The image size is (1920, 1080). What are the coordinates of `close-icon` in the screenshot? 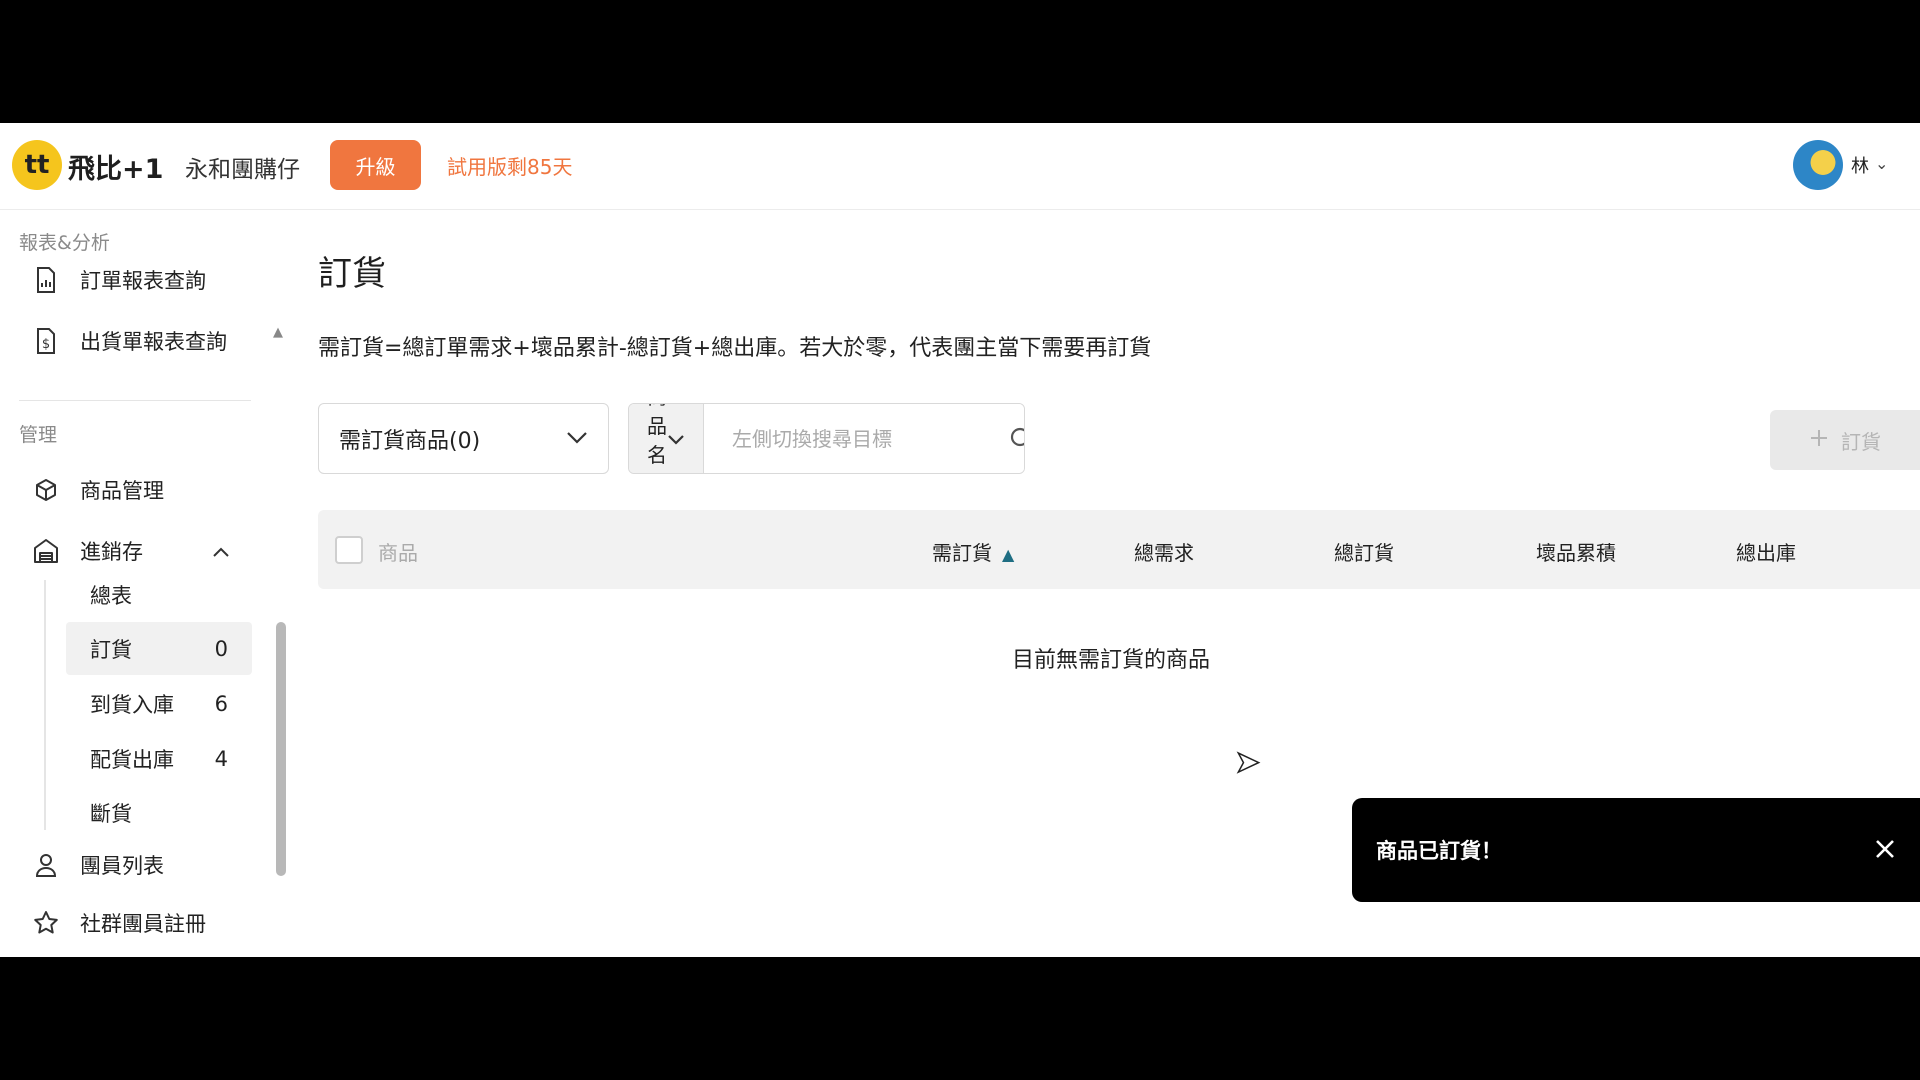 It's located at (1885, 850).